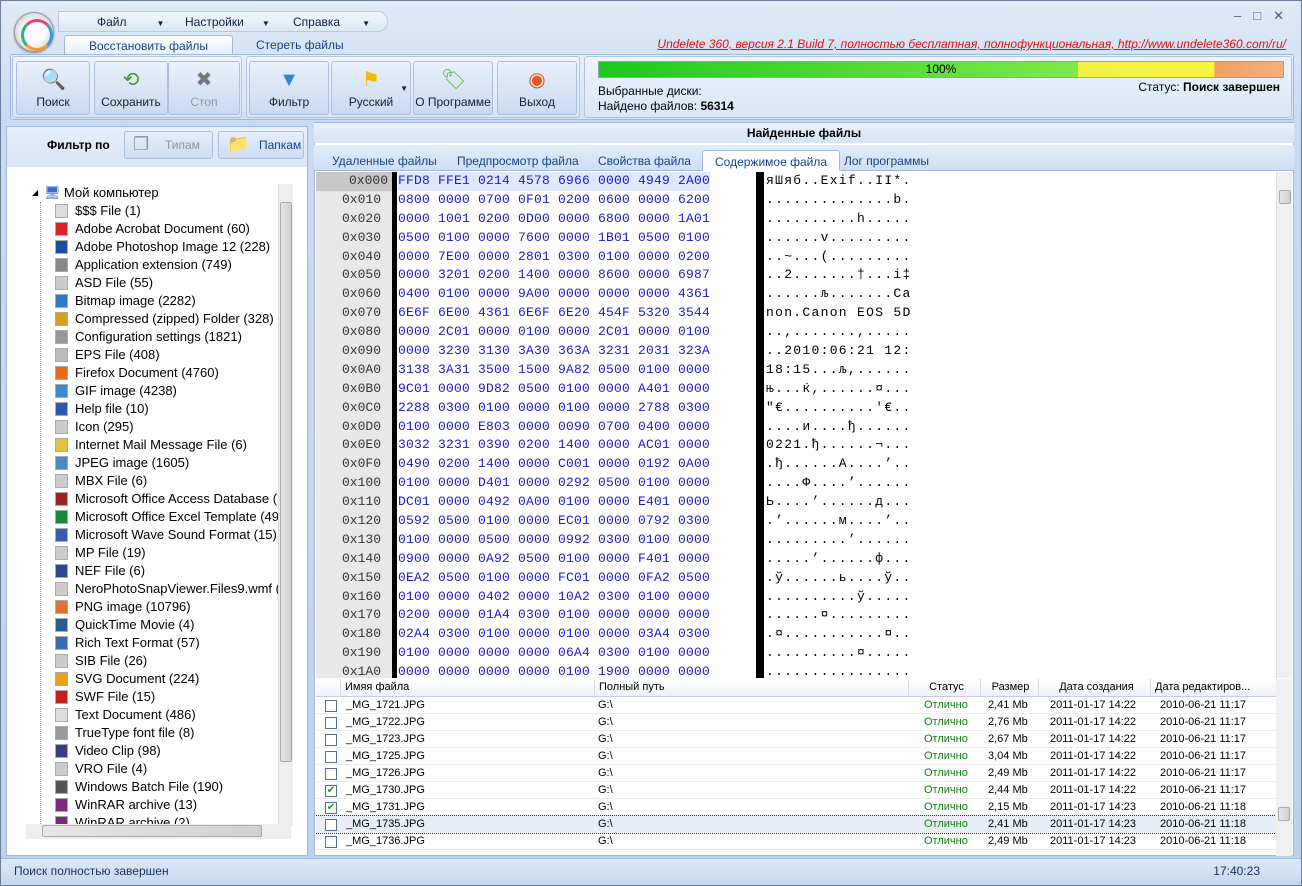  I want to click on tab-restore-files: Восстановить файлы, so click(149, 44).